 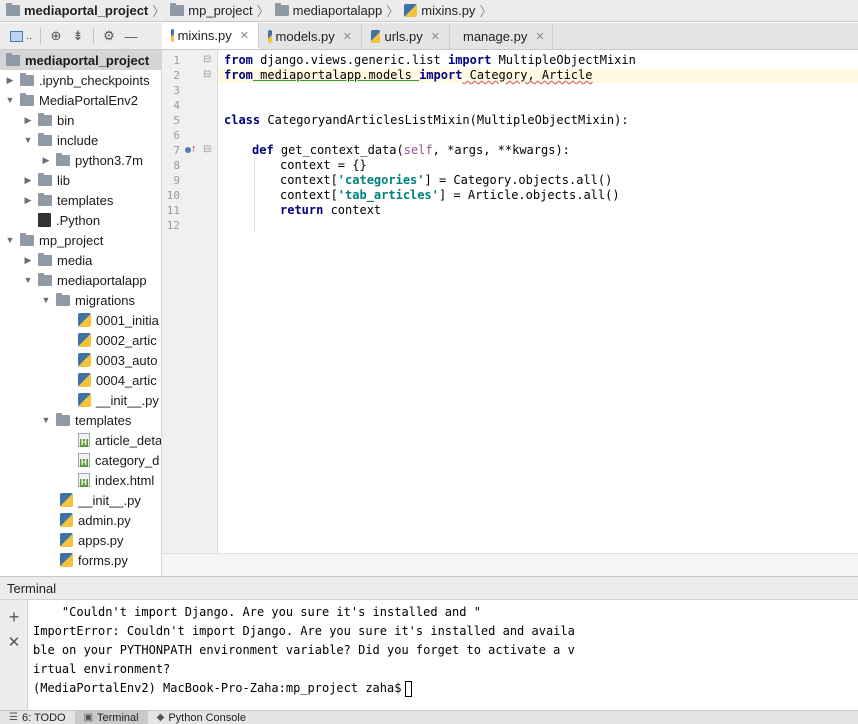 I want to click on tree-item: ▼ include, so click(x=80, y=140).